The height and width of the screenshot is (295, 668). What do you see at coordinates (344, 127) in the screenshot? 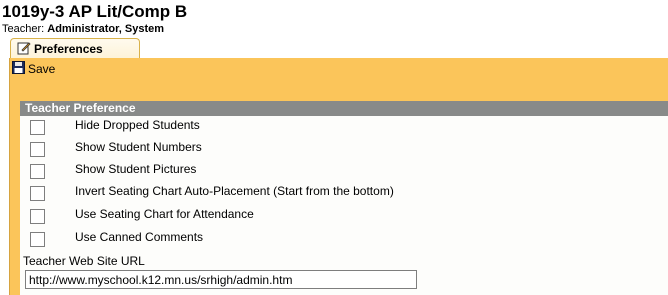
I see `option-hide-dropped-students: Hide Dropped Students` at bounding box center [344, 127].